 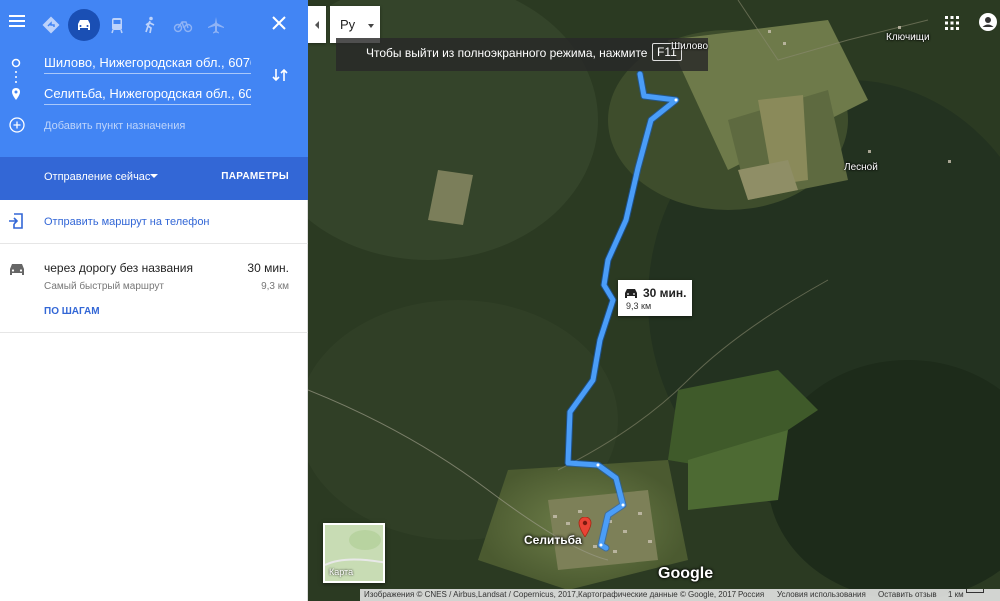 What do you see at coordinates (104, 286) in the screenshot?
I see `route-note: Самый быстрый маршрут` at bounding box center [104, 286].